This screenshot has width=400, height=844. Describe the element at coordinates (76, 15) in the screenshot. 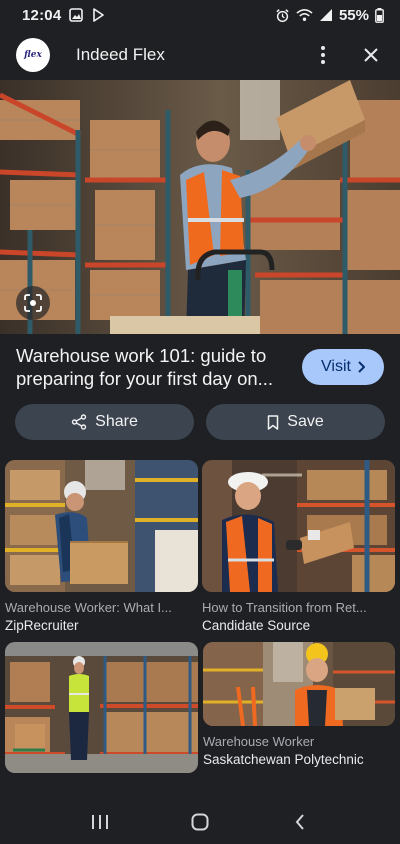

I see `gallery-notification-icon` at that location.